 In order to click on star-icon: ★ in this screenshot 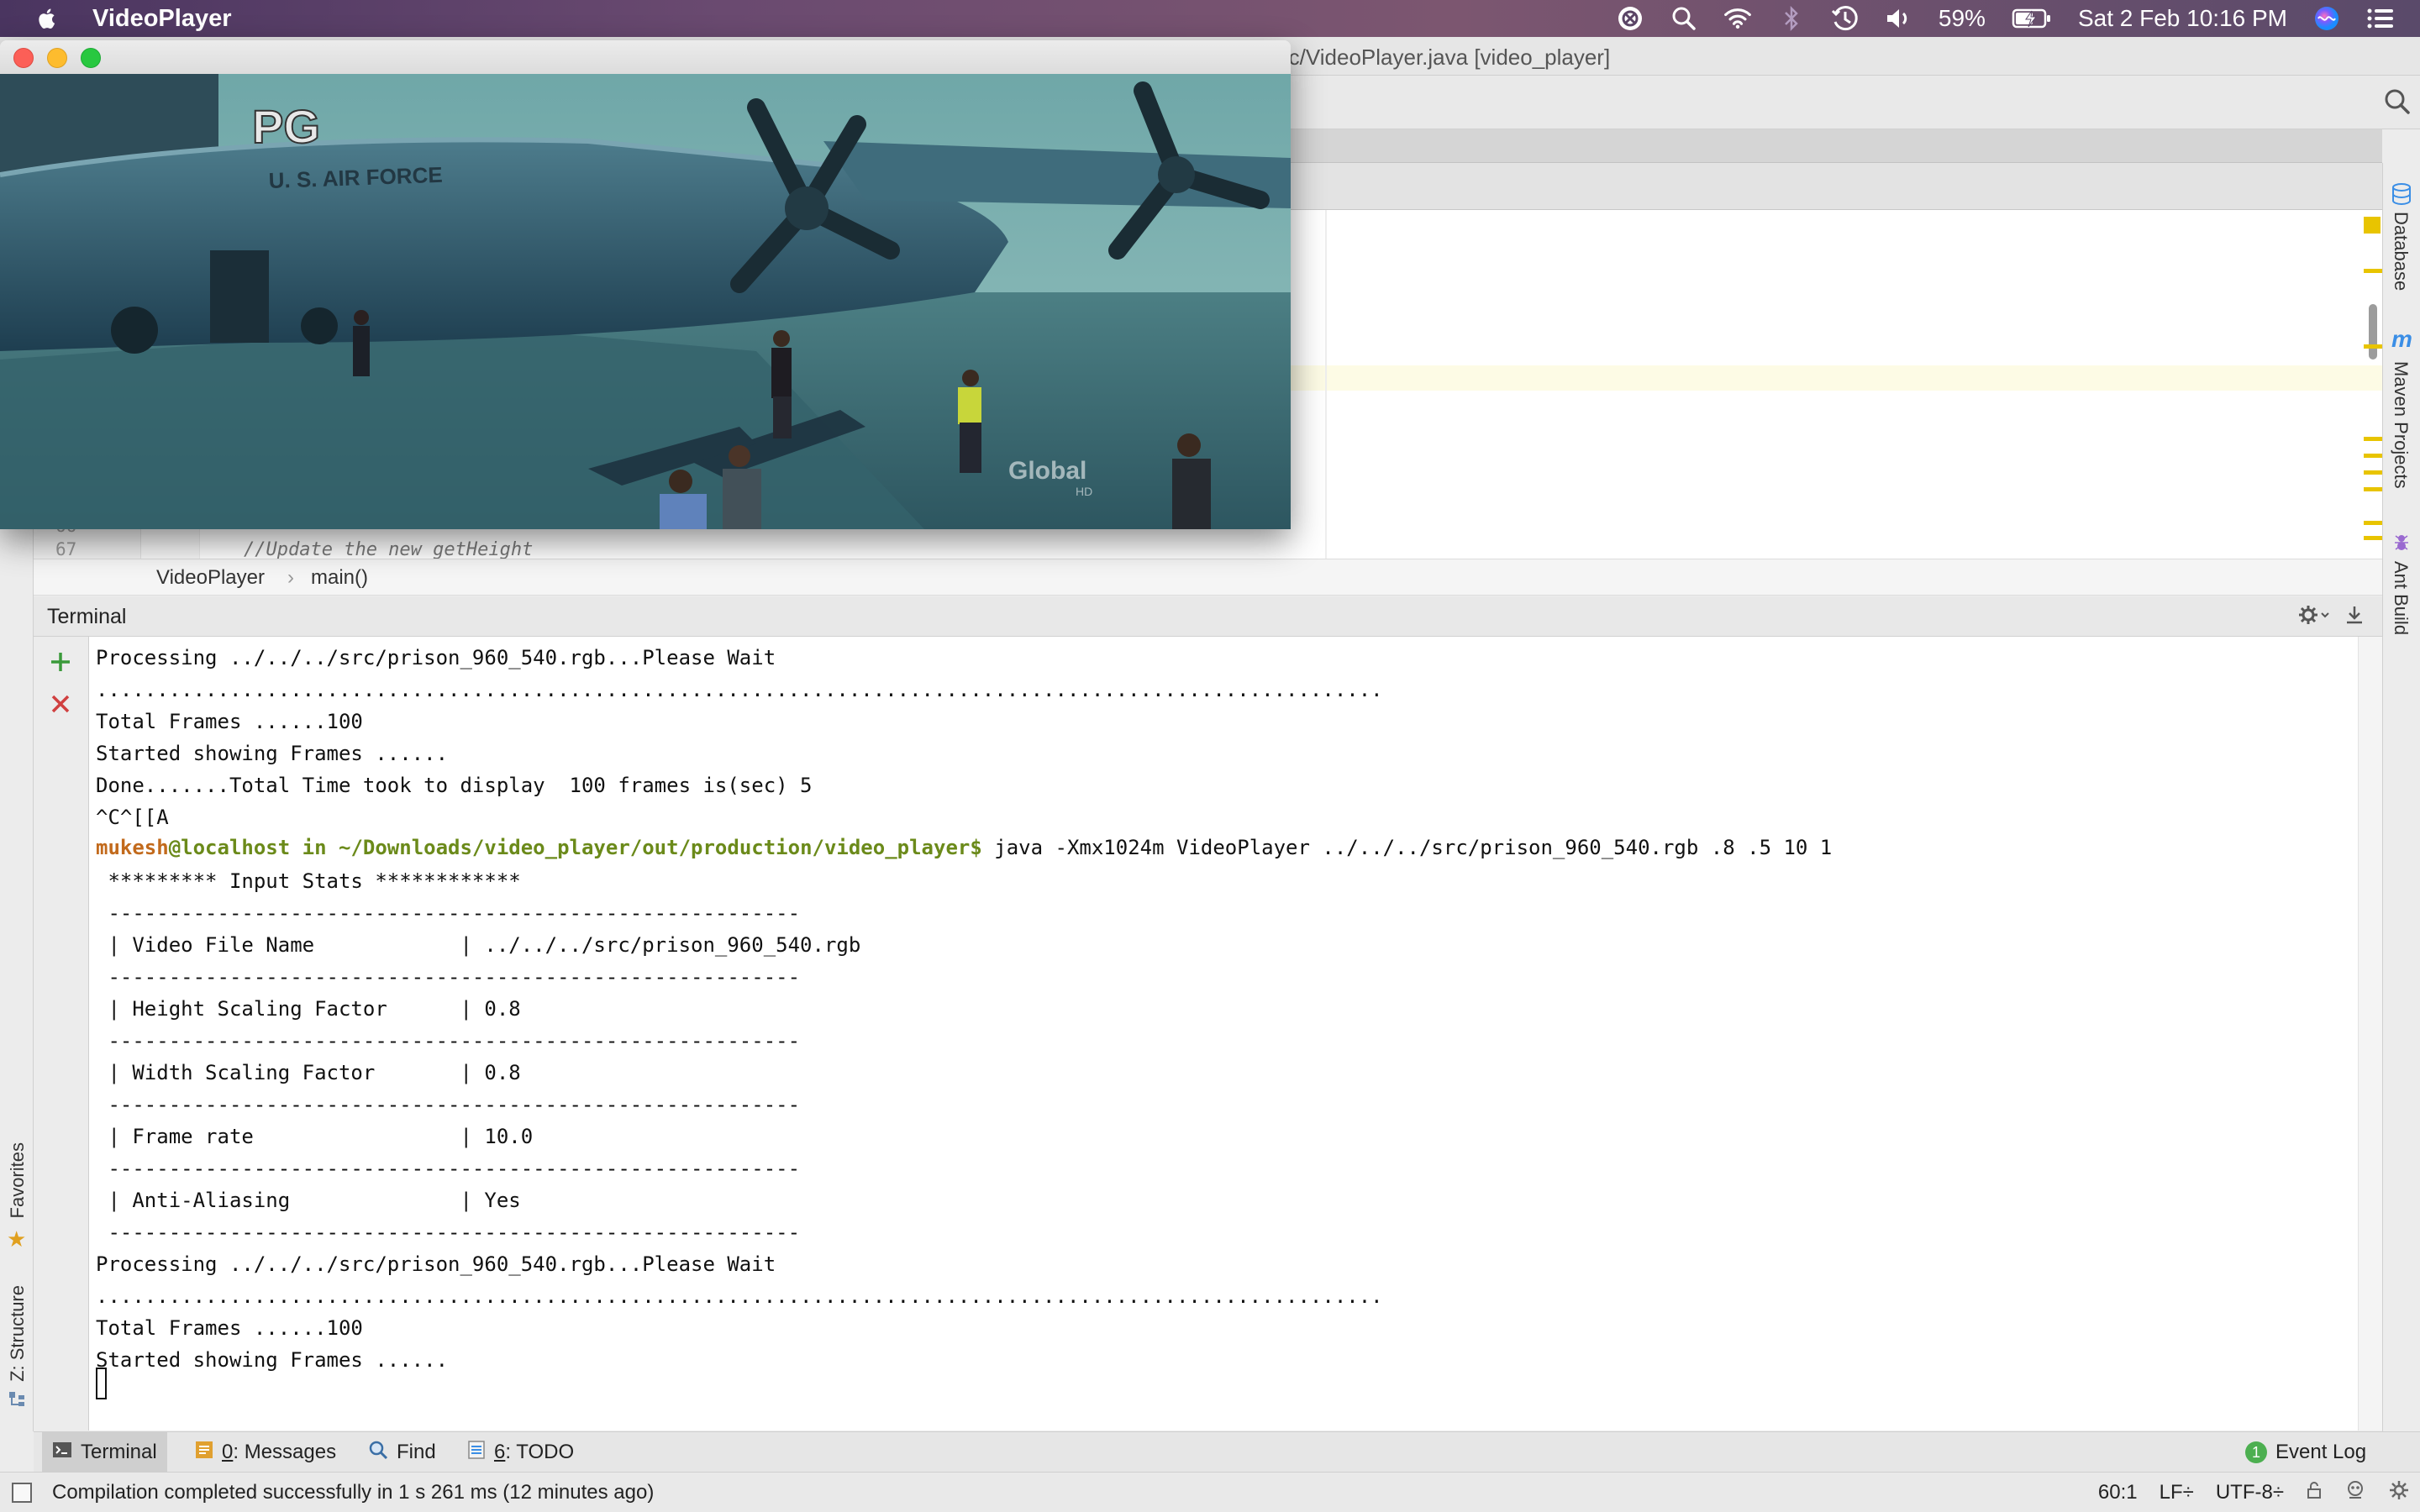, I will do `click(17, 1239)`.